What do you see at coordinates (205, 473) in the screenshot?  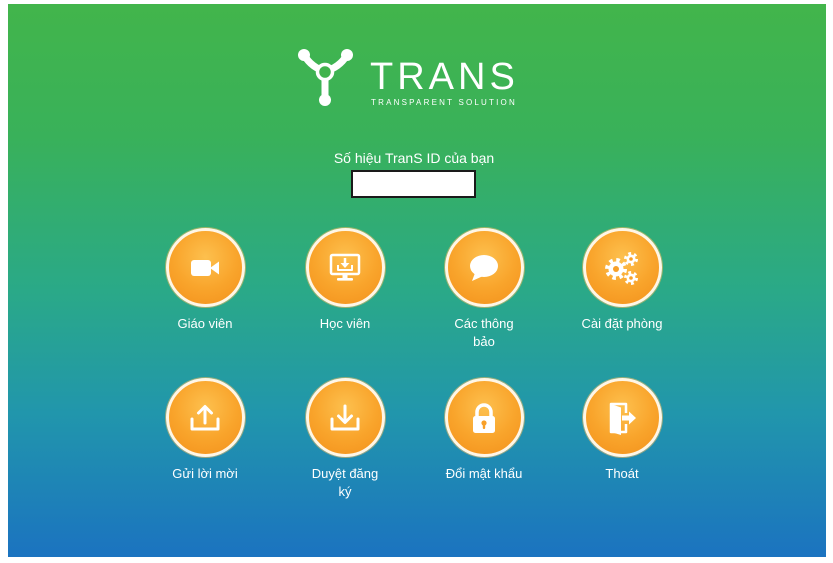 I see `send-invitation-label: Gửi lời mời` at bounding box center [205, 473].